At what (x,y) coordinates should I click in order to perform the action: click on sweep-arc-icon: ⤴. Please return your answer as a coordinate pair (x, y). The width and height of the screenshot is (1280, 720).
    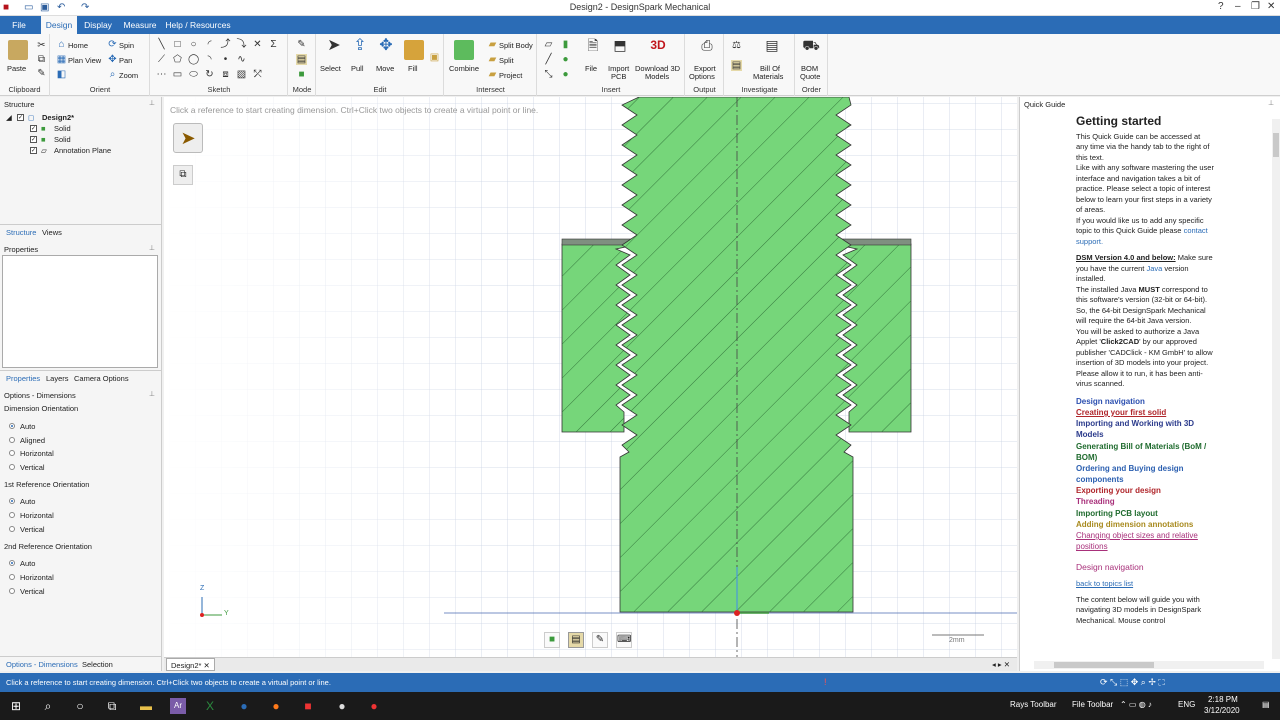
    Looking at the image, I should click on (225, 44).